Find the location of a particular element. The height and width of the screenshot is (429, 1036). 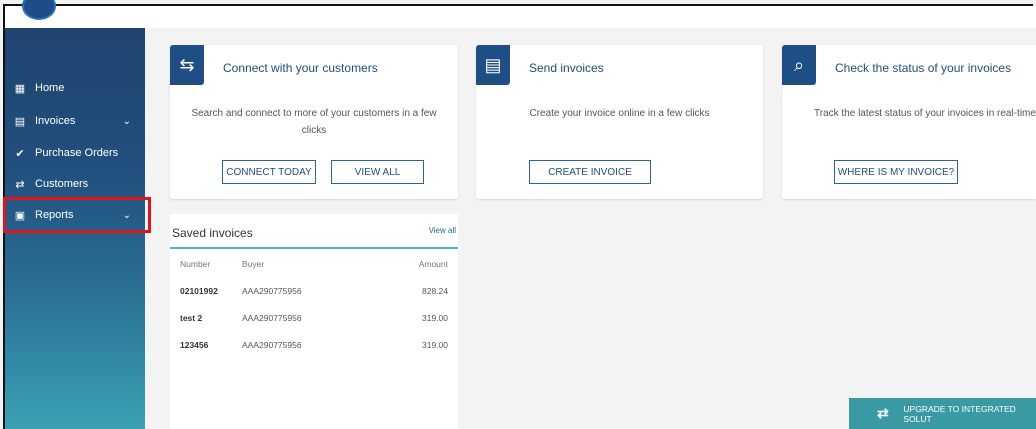

handshake-icon: ⇄ is located at coordinates (20, 184).